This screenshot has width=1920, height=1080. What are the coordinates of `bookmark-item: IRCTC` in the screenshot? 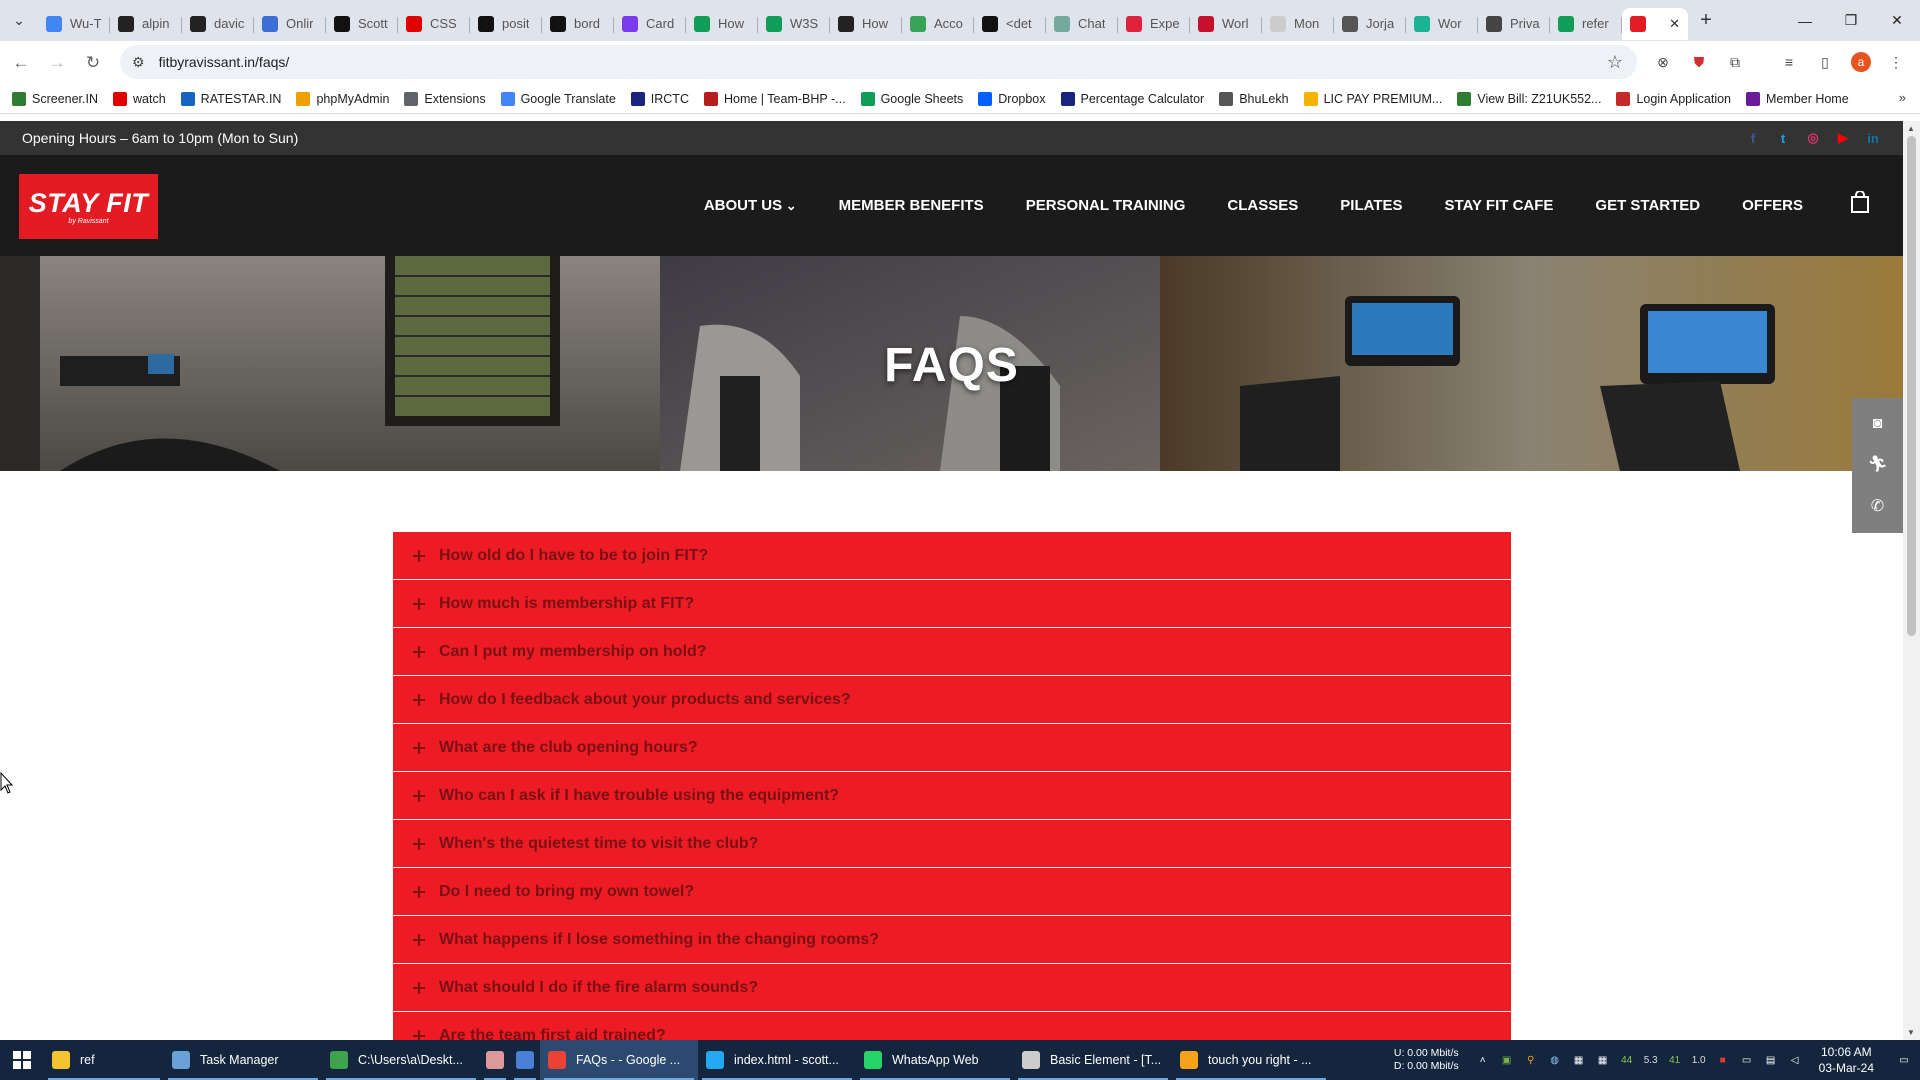 It's located at (659, 98).